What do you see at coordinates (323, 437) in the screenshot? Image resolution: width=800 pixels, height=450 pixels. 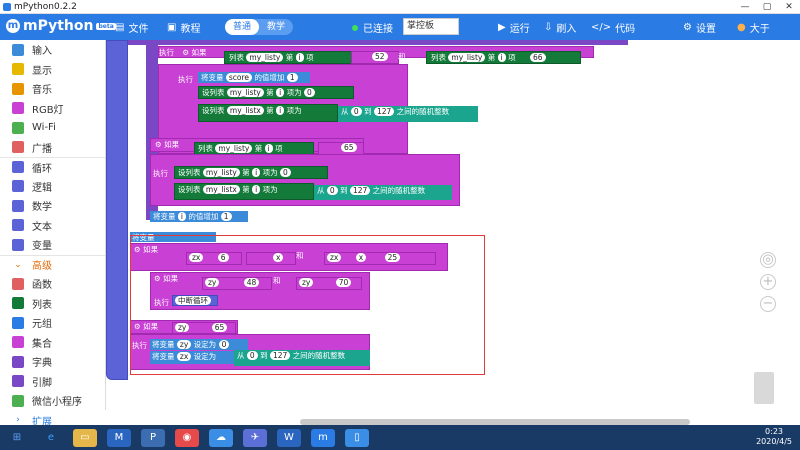 I see `mpython-task-icon: m` at bounding box center [323, 437].